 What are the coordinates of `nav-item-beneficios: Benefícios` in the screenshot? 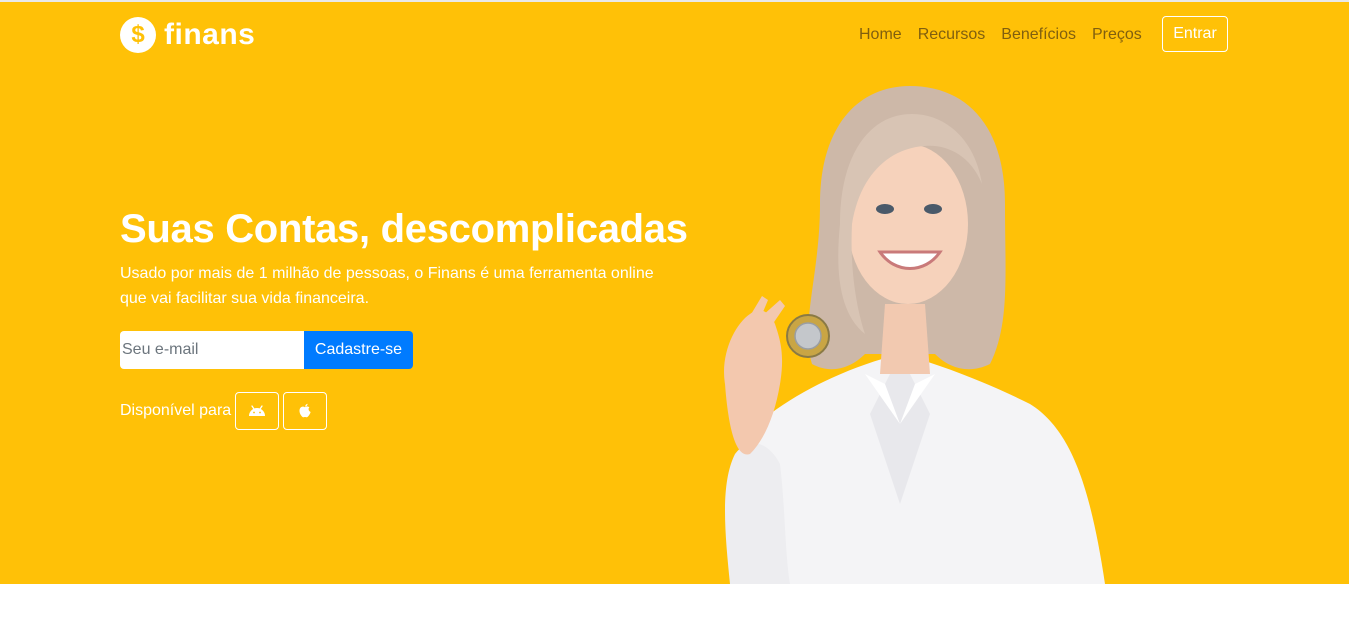 It's located at (1038, 35).